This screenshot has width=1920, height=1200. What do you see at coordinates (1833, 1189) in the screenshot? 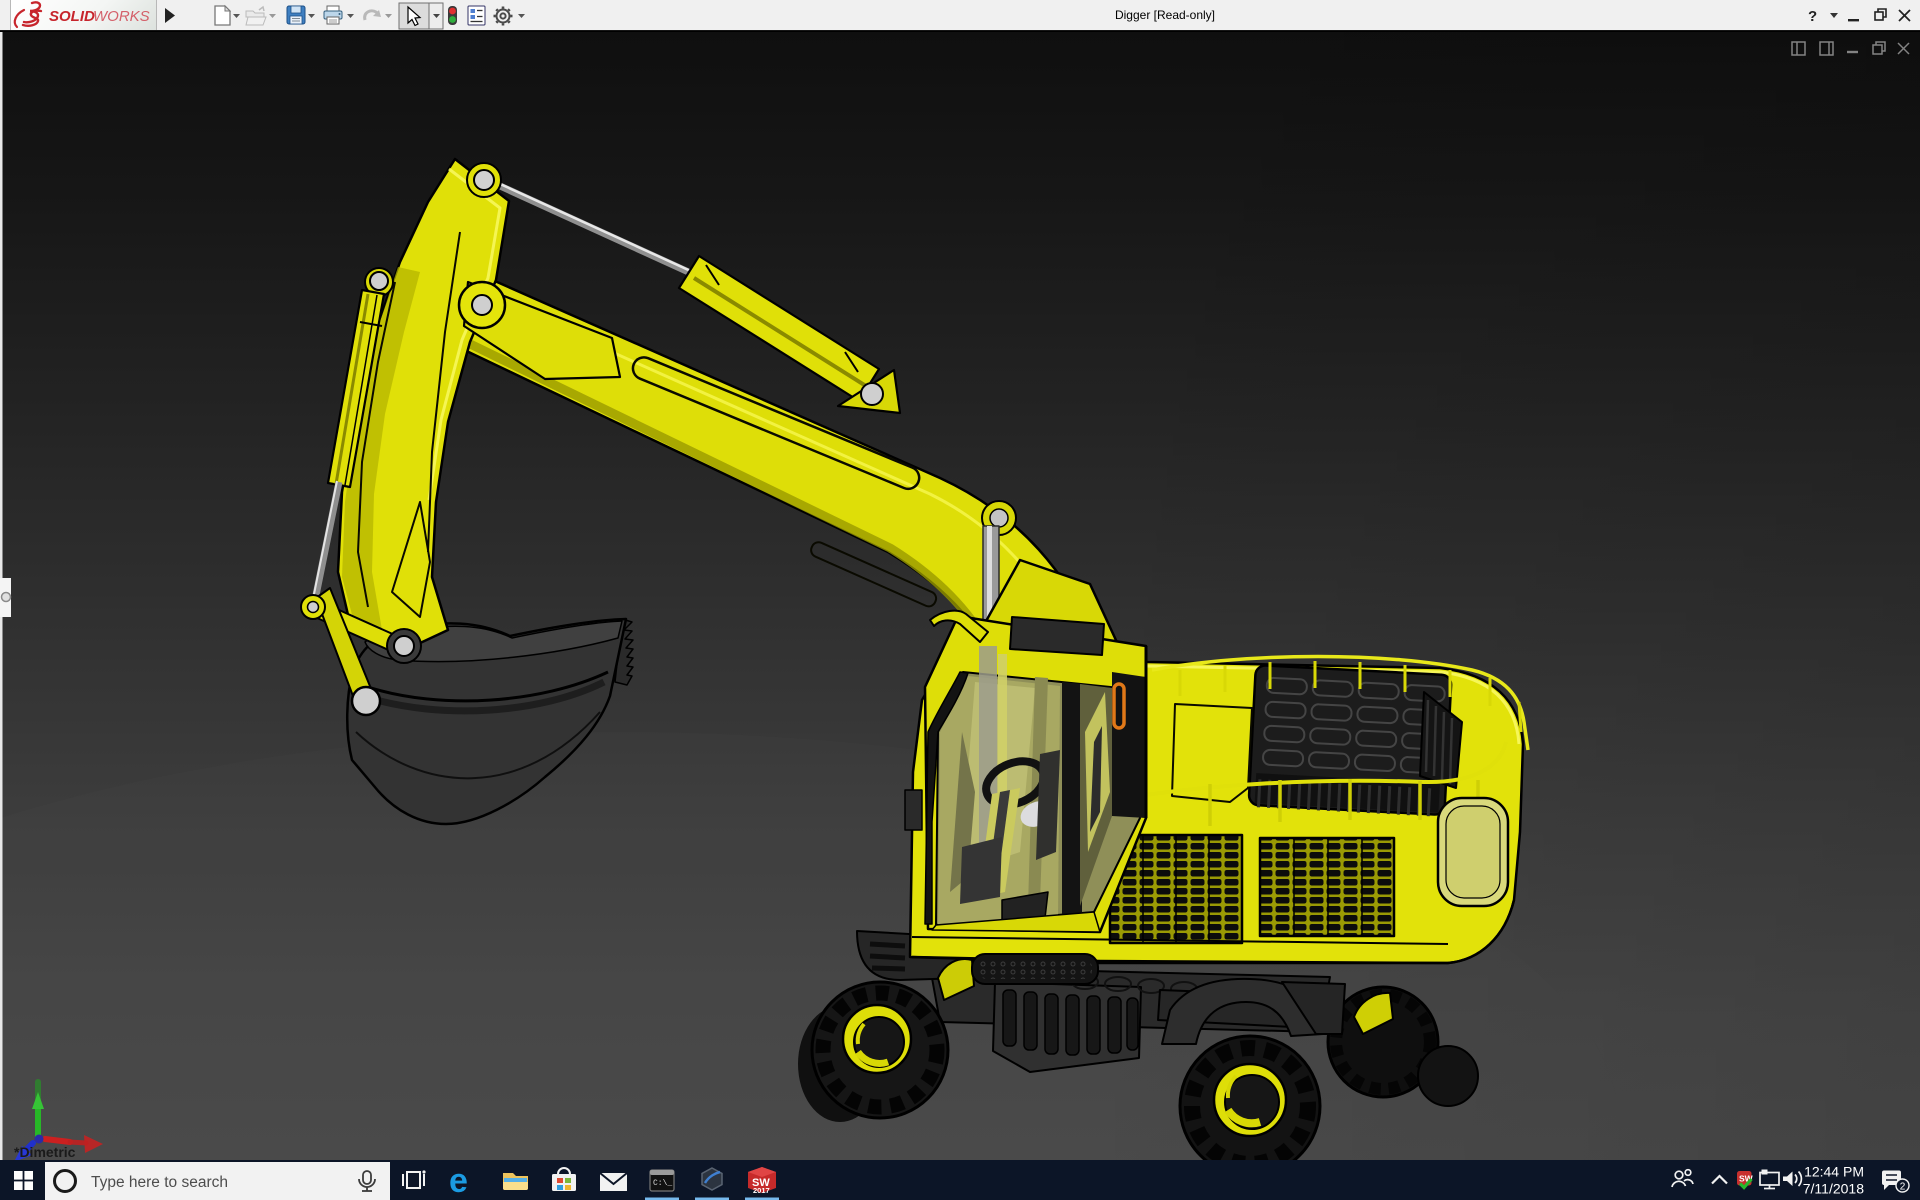
I see `svg-text: 7/11/2018` at bounding box center [1833, 1189].